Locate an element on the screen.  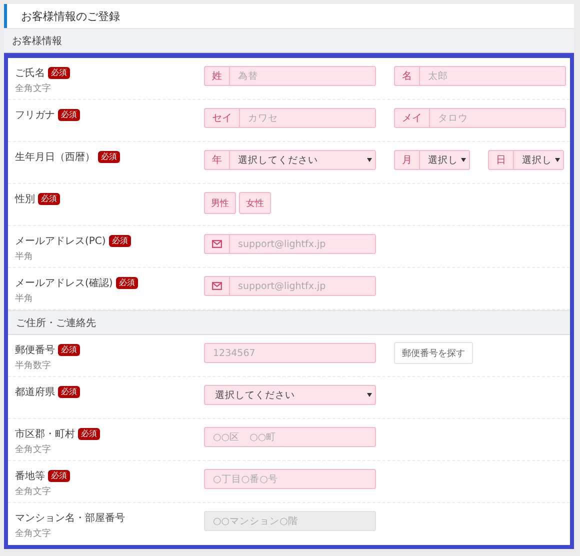
text-field: メイ タロウ is located at coordinates (480, 118).